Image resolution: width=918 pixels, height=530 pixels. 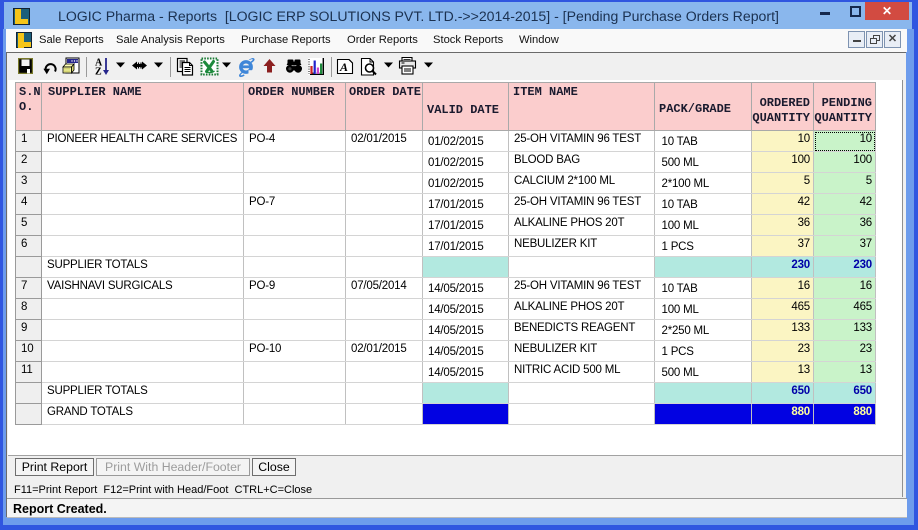 I want to click on svg-text: A, so click(x=343, y=67).